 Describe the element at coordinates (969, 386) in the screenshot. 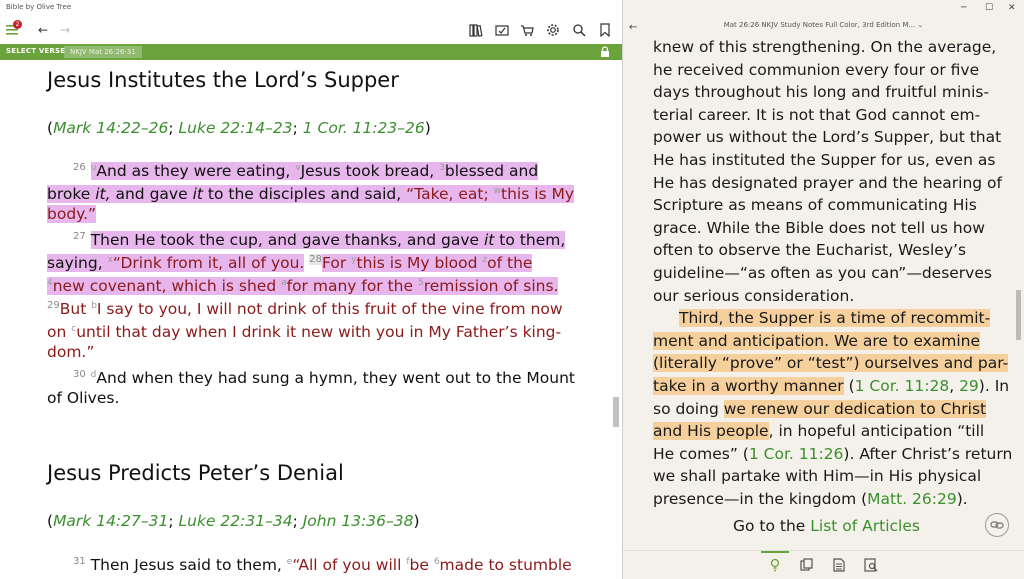

I see `scripture-link: 29` at that location.